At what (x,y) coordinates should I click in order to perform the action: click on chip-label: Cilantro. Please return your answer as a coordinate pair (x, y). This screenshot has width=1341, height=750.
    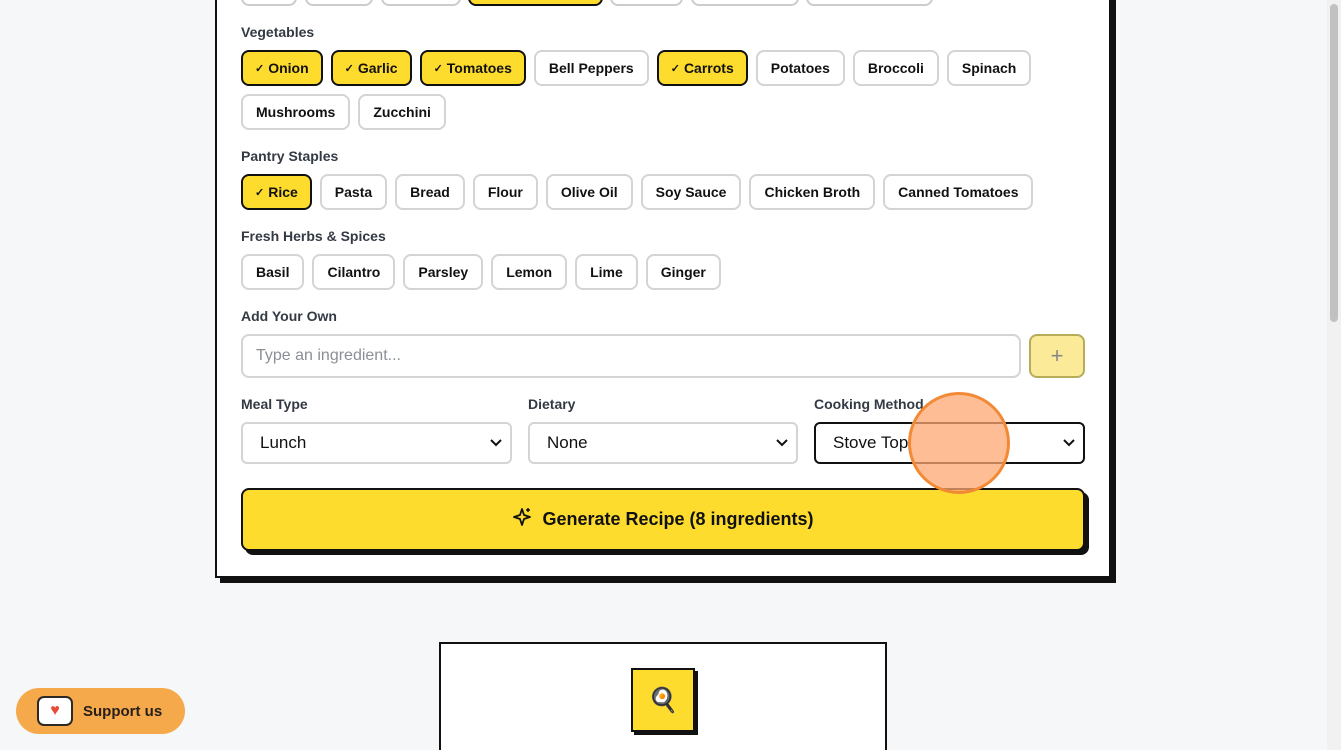
    Looking at the image, I should click on (354, 272).